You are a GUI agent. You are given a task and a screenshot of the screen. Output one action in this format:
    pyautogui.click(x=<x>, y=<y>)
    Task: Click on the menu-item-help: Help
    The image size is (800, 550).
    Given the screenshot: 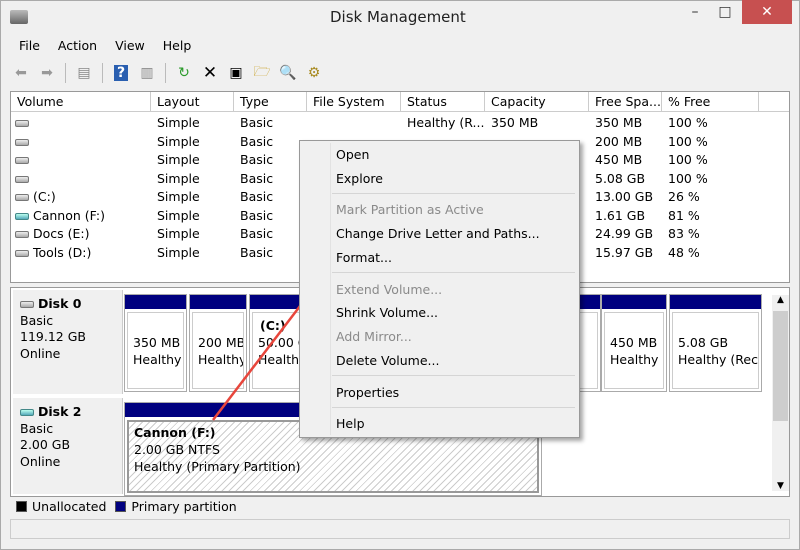 What is the action you would take?
    pyautogui.click(x=350, y=423)
    